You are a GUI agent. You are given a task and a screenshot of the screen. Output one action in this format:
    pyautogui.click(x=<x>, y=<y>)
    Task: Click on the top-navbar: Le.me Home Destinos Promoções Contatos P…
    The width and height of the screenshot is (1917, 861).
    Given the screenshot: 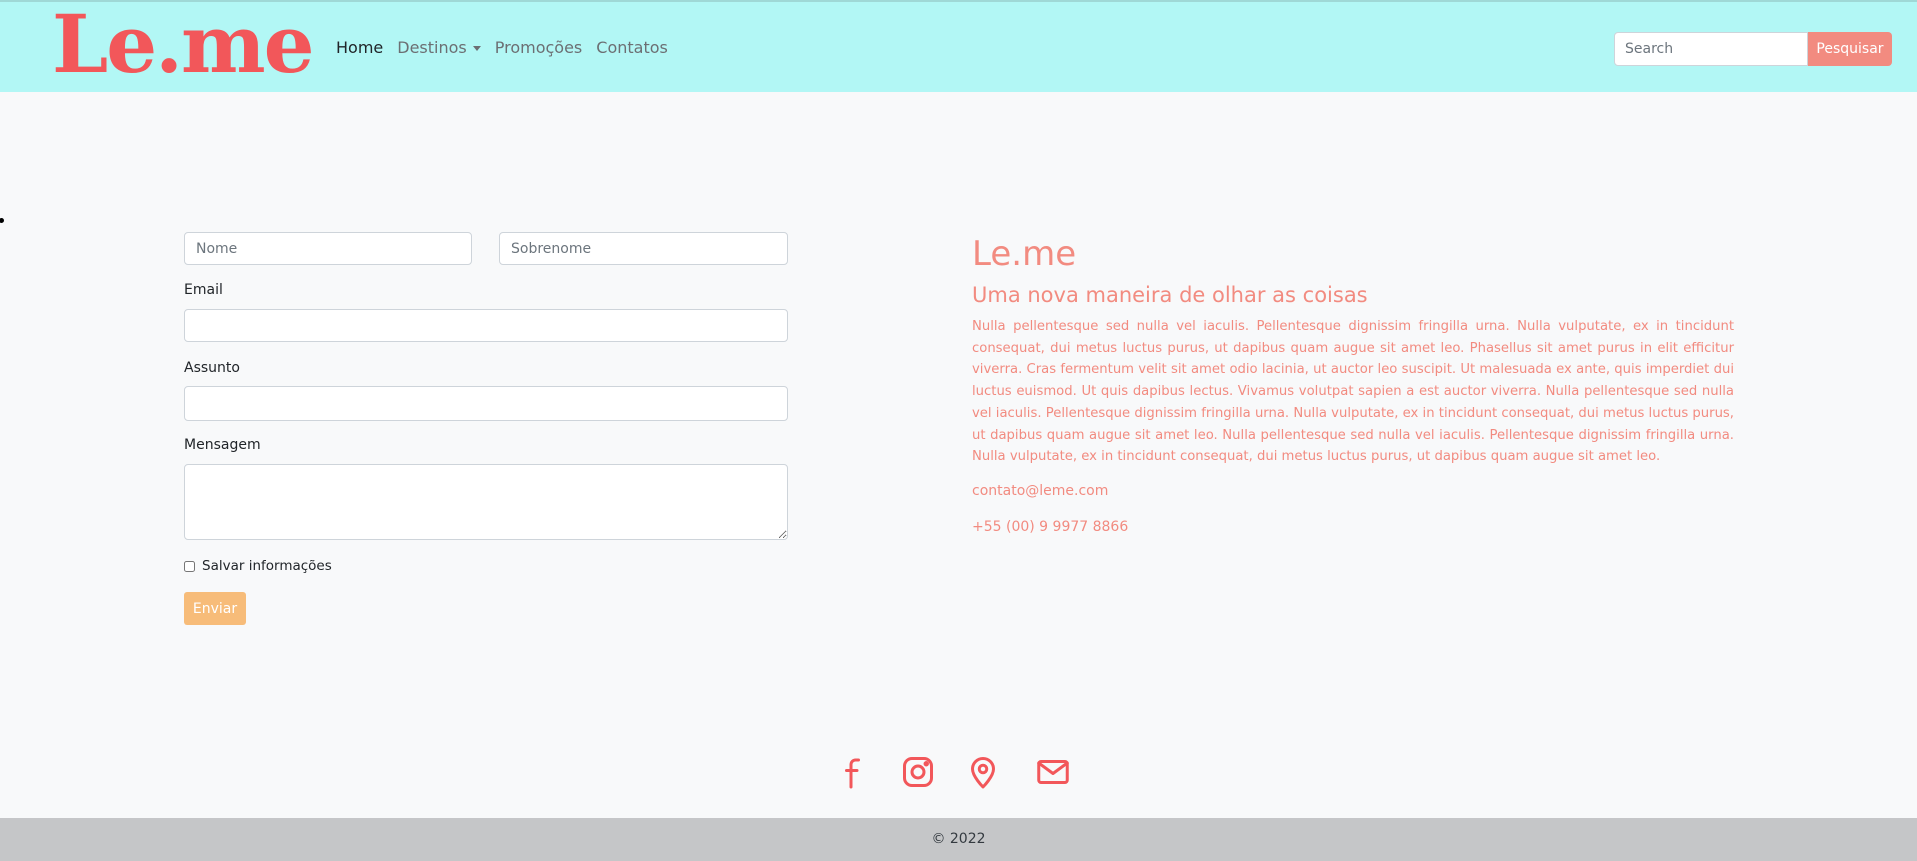 What is the action you would take?
    pyautogui.click(x=958, y=46)
    